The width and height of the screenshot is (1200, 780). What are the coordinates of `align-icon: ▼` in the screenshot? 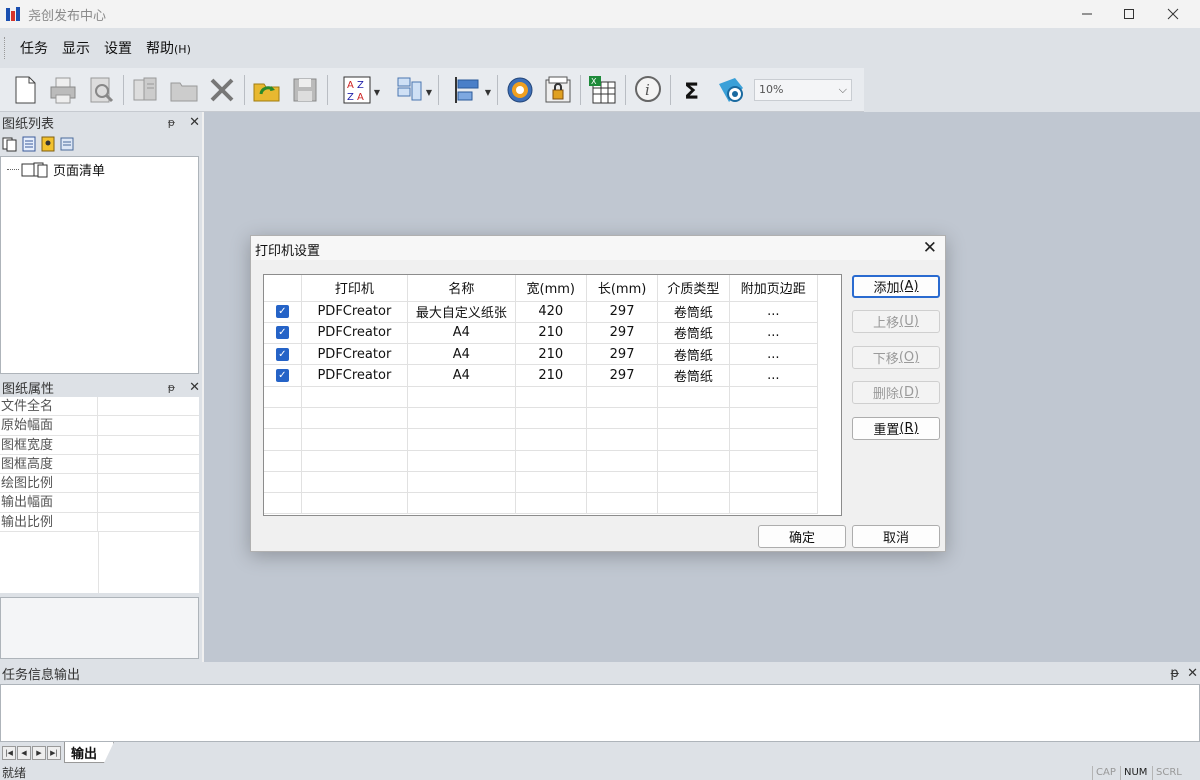 It's located at (468, 90).